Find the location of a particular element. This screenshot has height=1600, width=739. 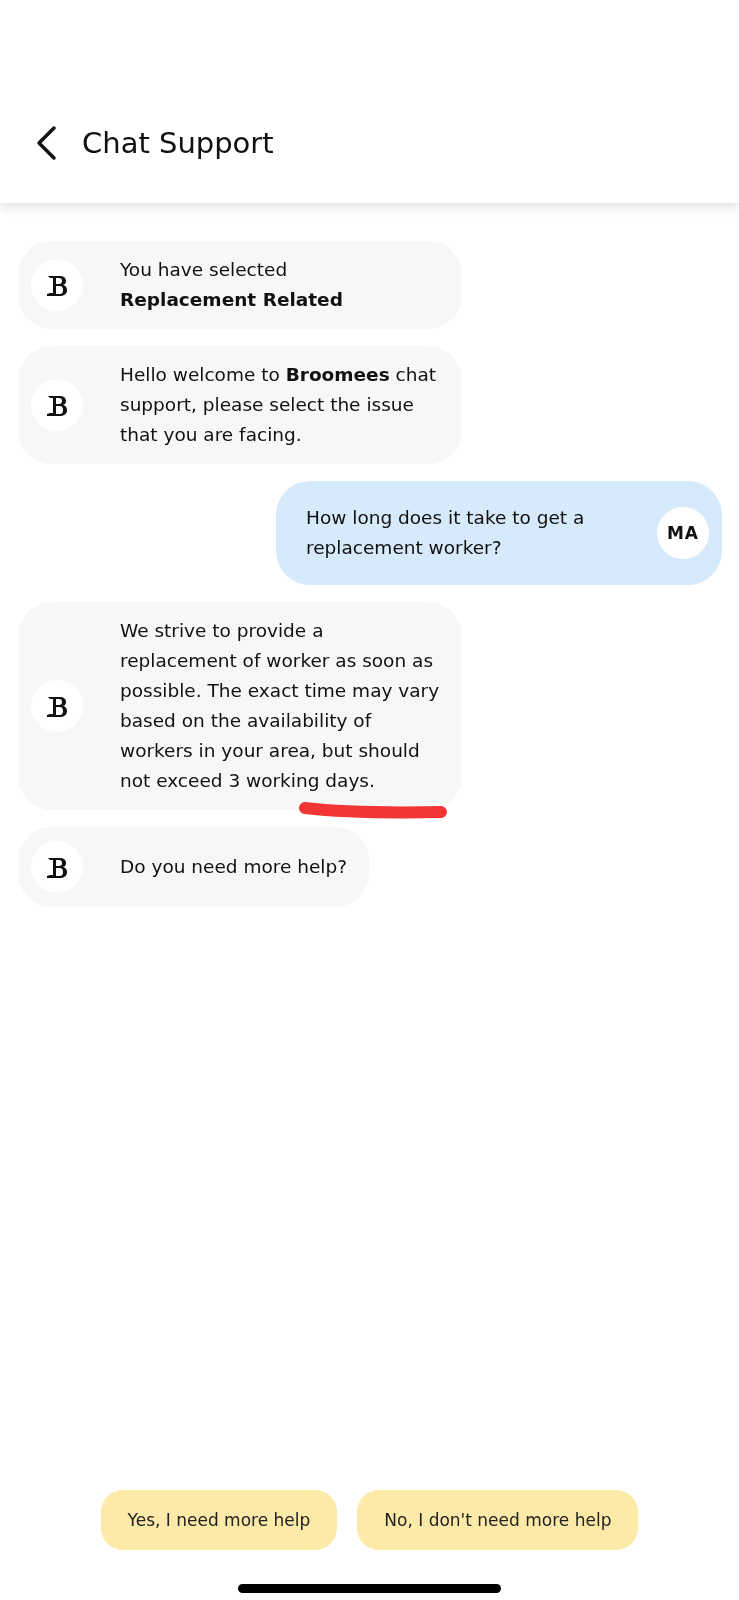

user-avatar: MA is located at coordinates (683, 533).